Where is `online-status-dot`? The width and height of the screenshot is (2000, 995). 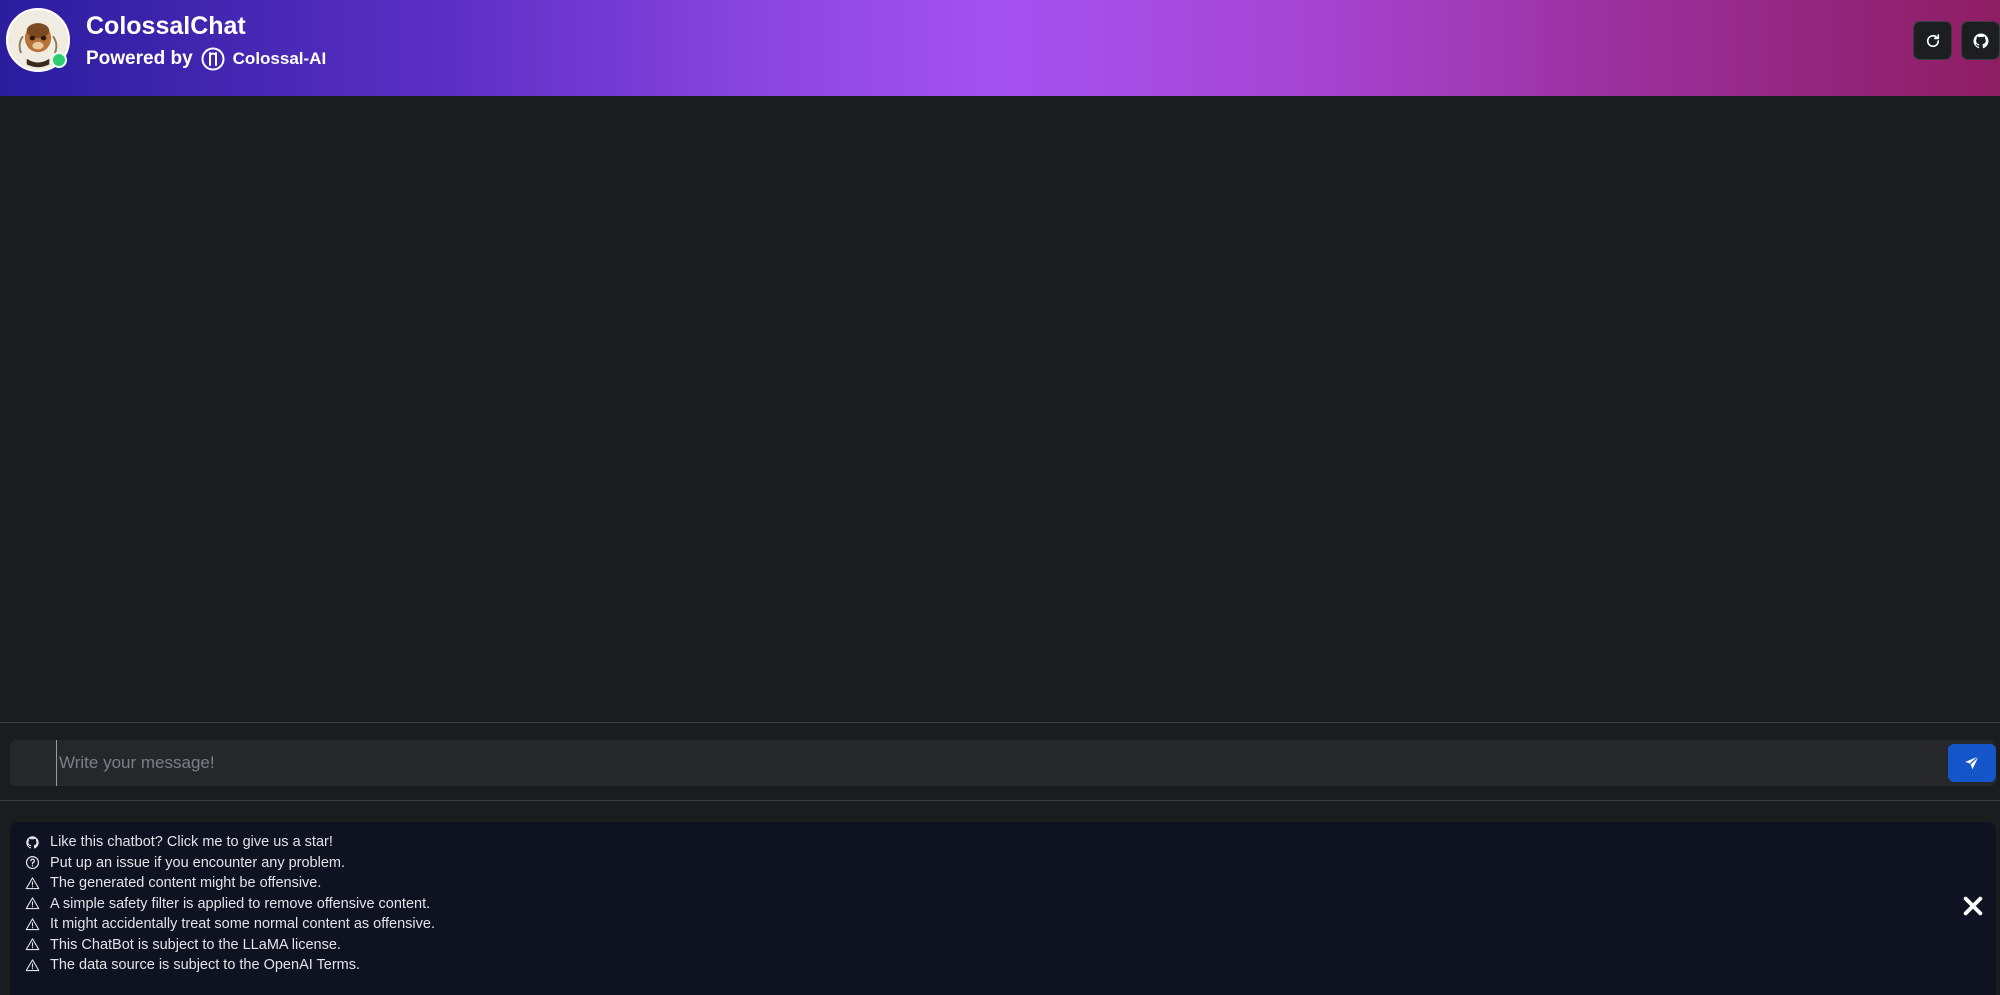 online-status-dot is located at coordinates (59, 60).